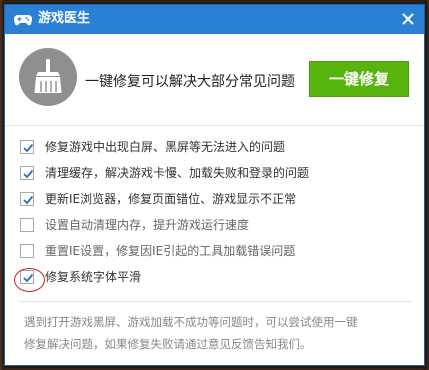 Image resolution: width=429 pixels, height=370 pixels. What do you see at coordinates (171, 199) in the screenshot?
I see `option-label: 更新IE浏览器，修复页面错位、游戏显示不正常` at bounding box center [171, 199].